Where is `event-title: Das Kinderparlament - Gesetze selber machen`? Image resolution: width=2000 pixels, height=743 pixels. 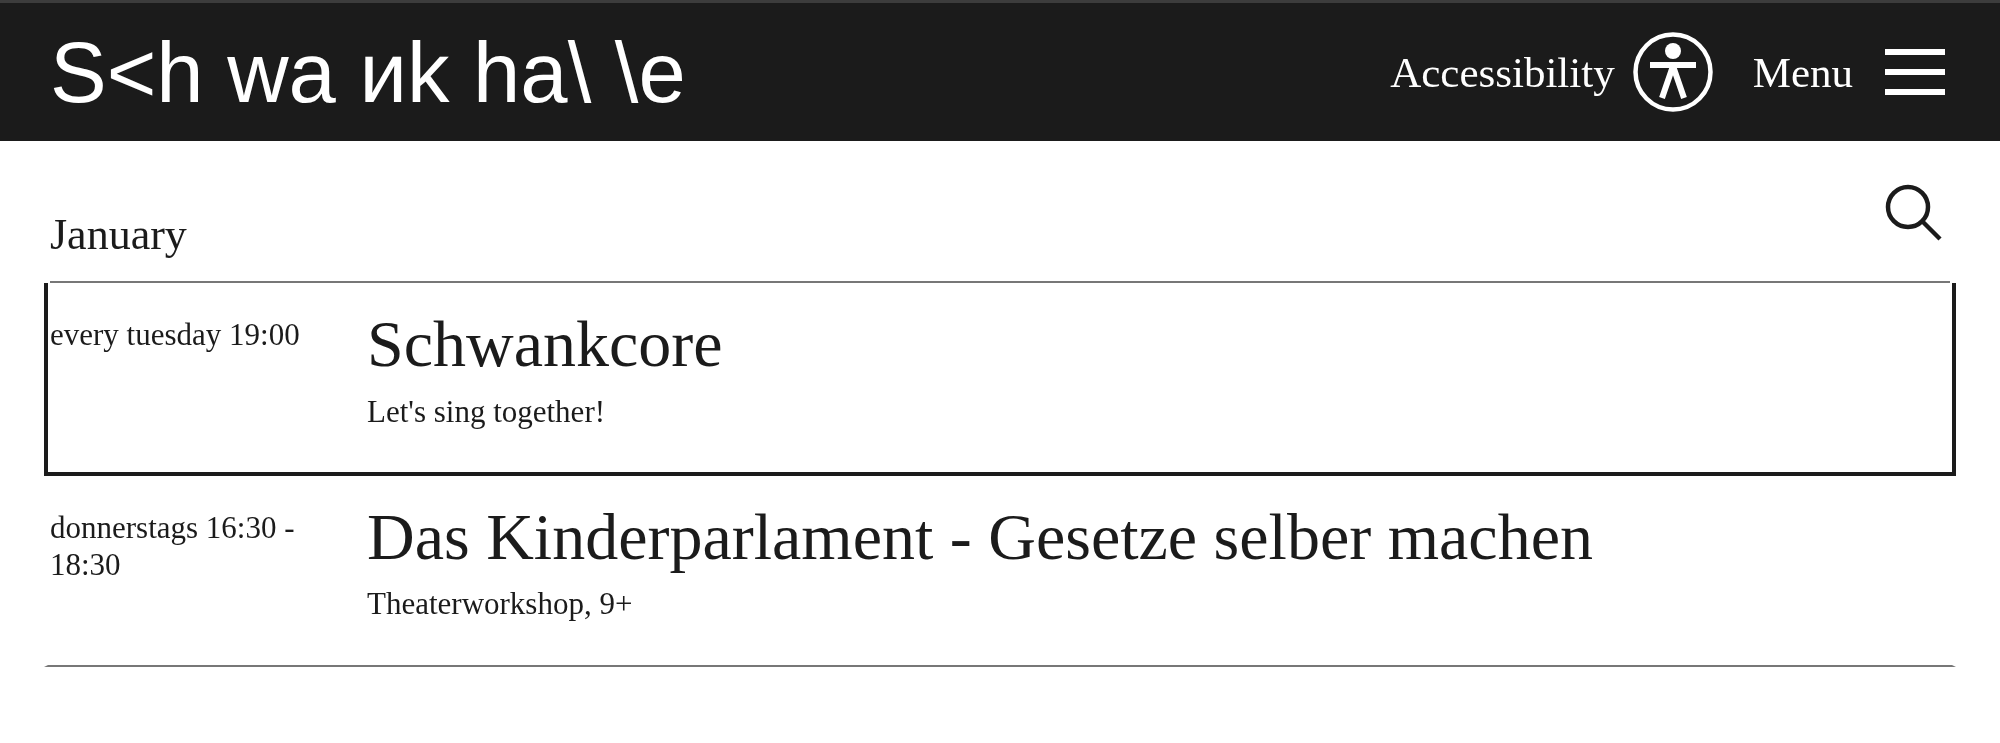
event-title: Das Kinderparlament - Gesetze selber machen is located at coordinates (980, 537).